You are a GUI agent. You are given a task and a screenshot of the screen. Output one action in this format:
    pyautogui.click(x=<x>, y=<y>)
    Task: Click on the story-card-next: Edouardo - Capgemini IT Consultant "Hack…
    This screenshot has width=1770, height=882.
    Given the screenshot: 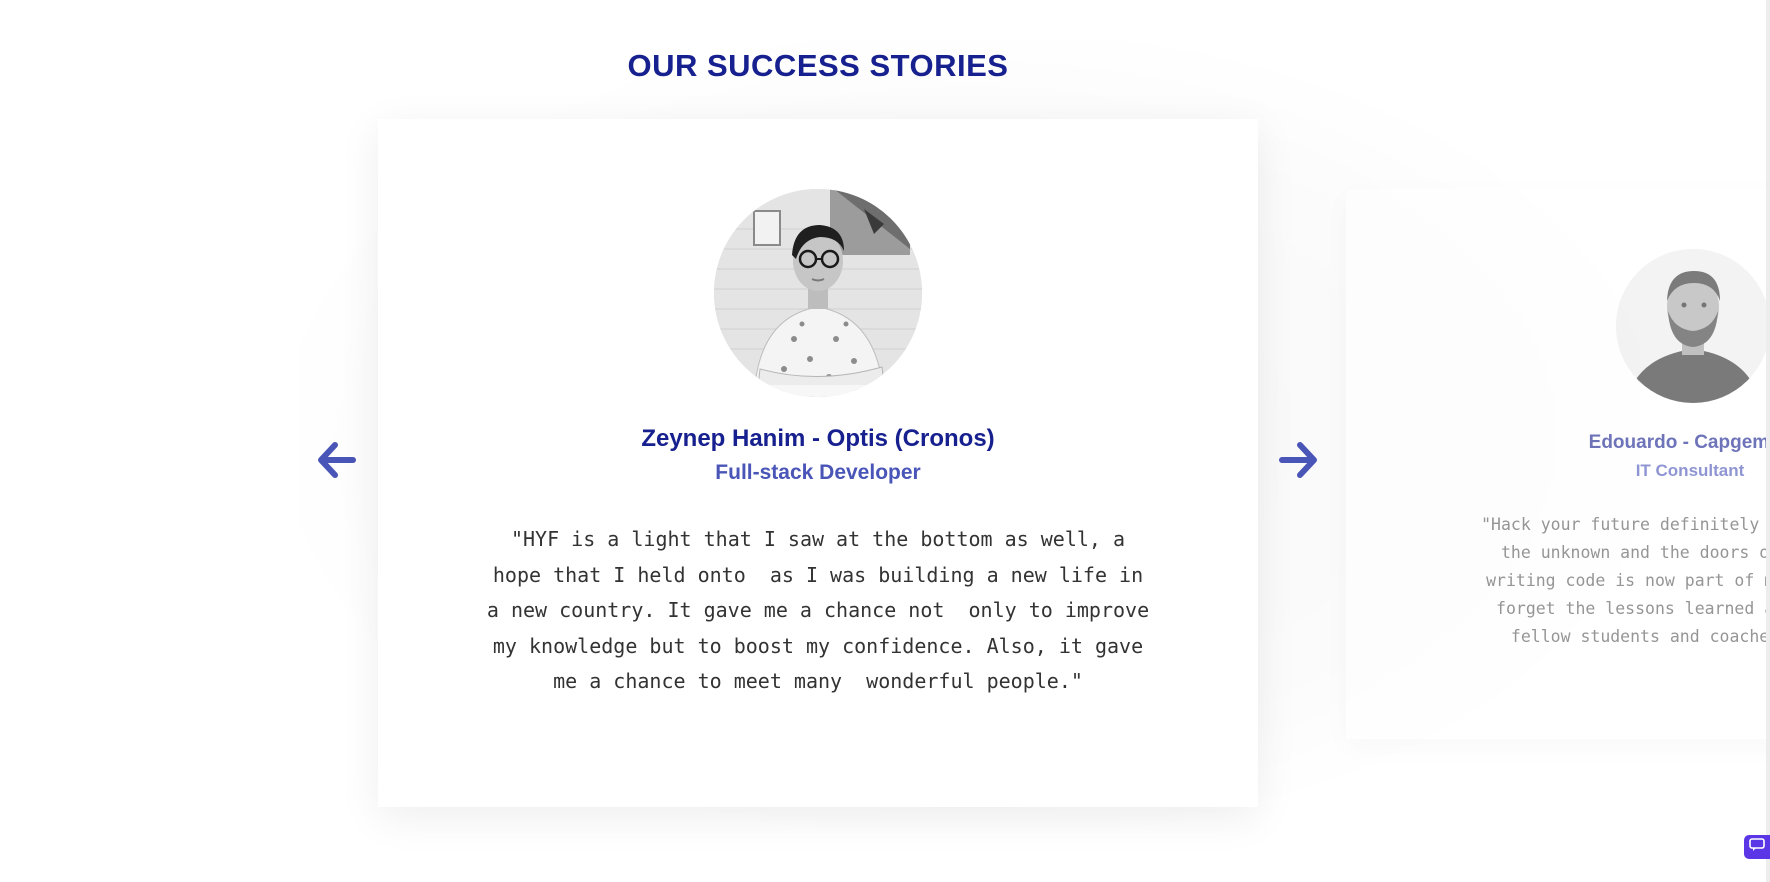 What is the action you would take?
    pyautogui.click(x=1558, y=464)
    